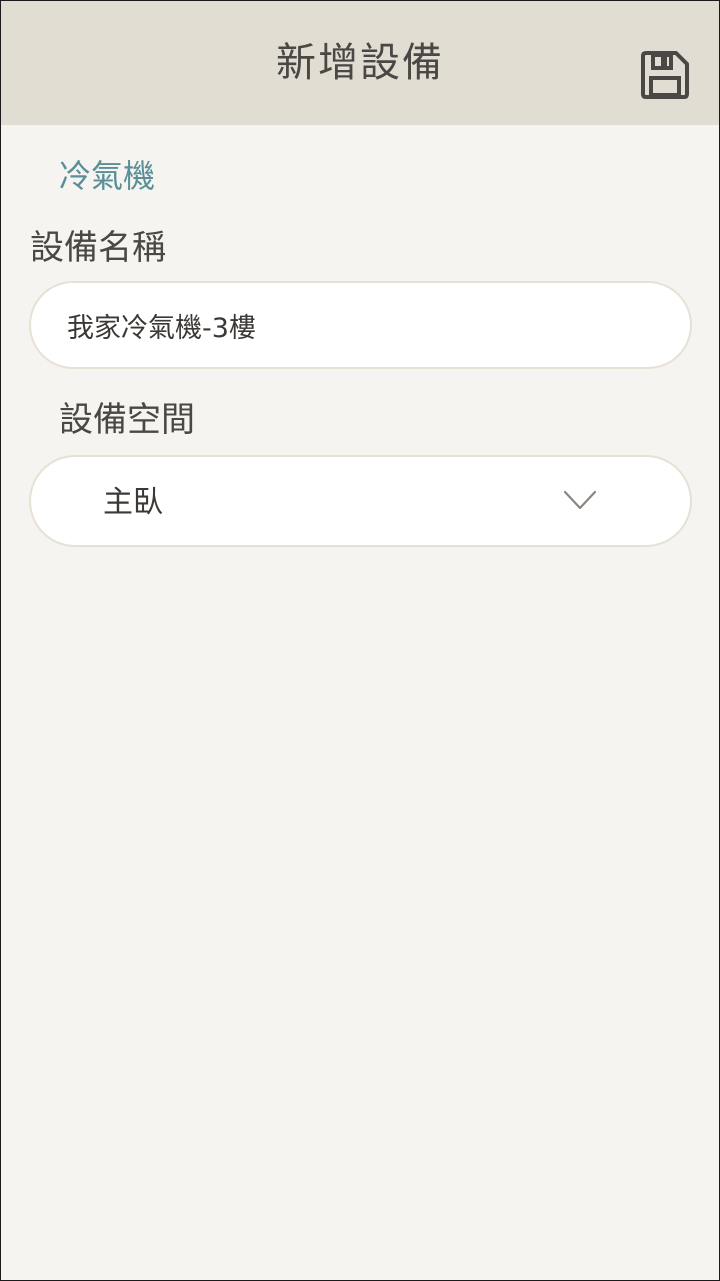 This screenshot has height=1281, width=720. I want to click on save-button, so click(665, 75).